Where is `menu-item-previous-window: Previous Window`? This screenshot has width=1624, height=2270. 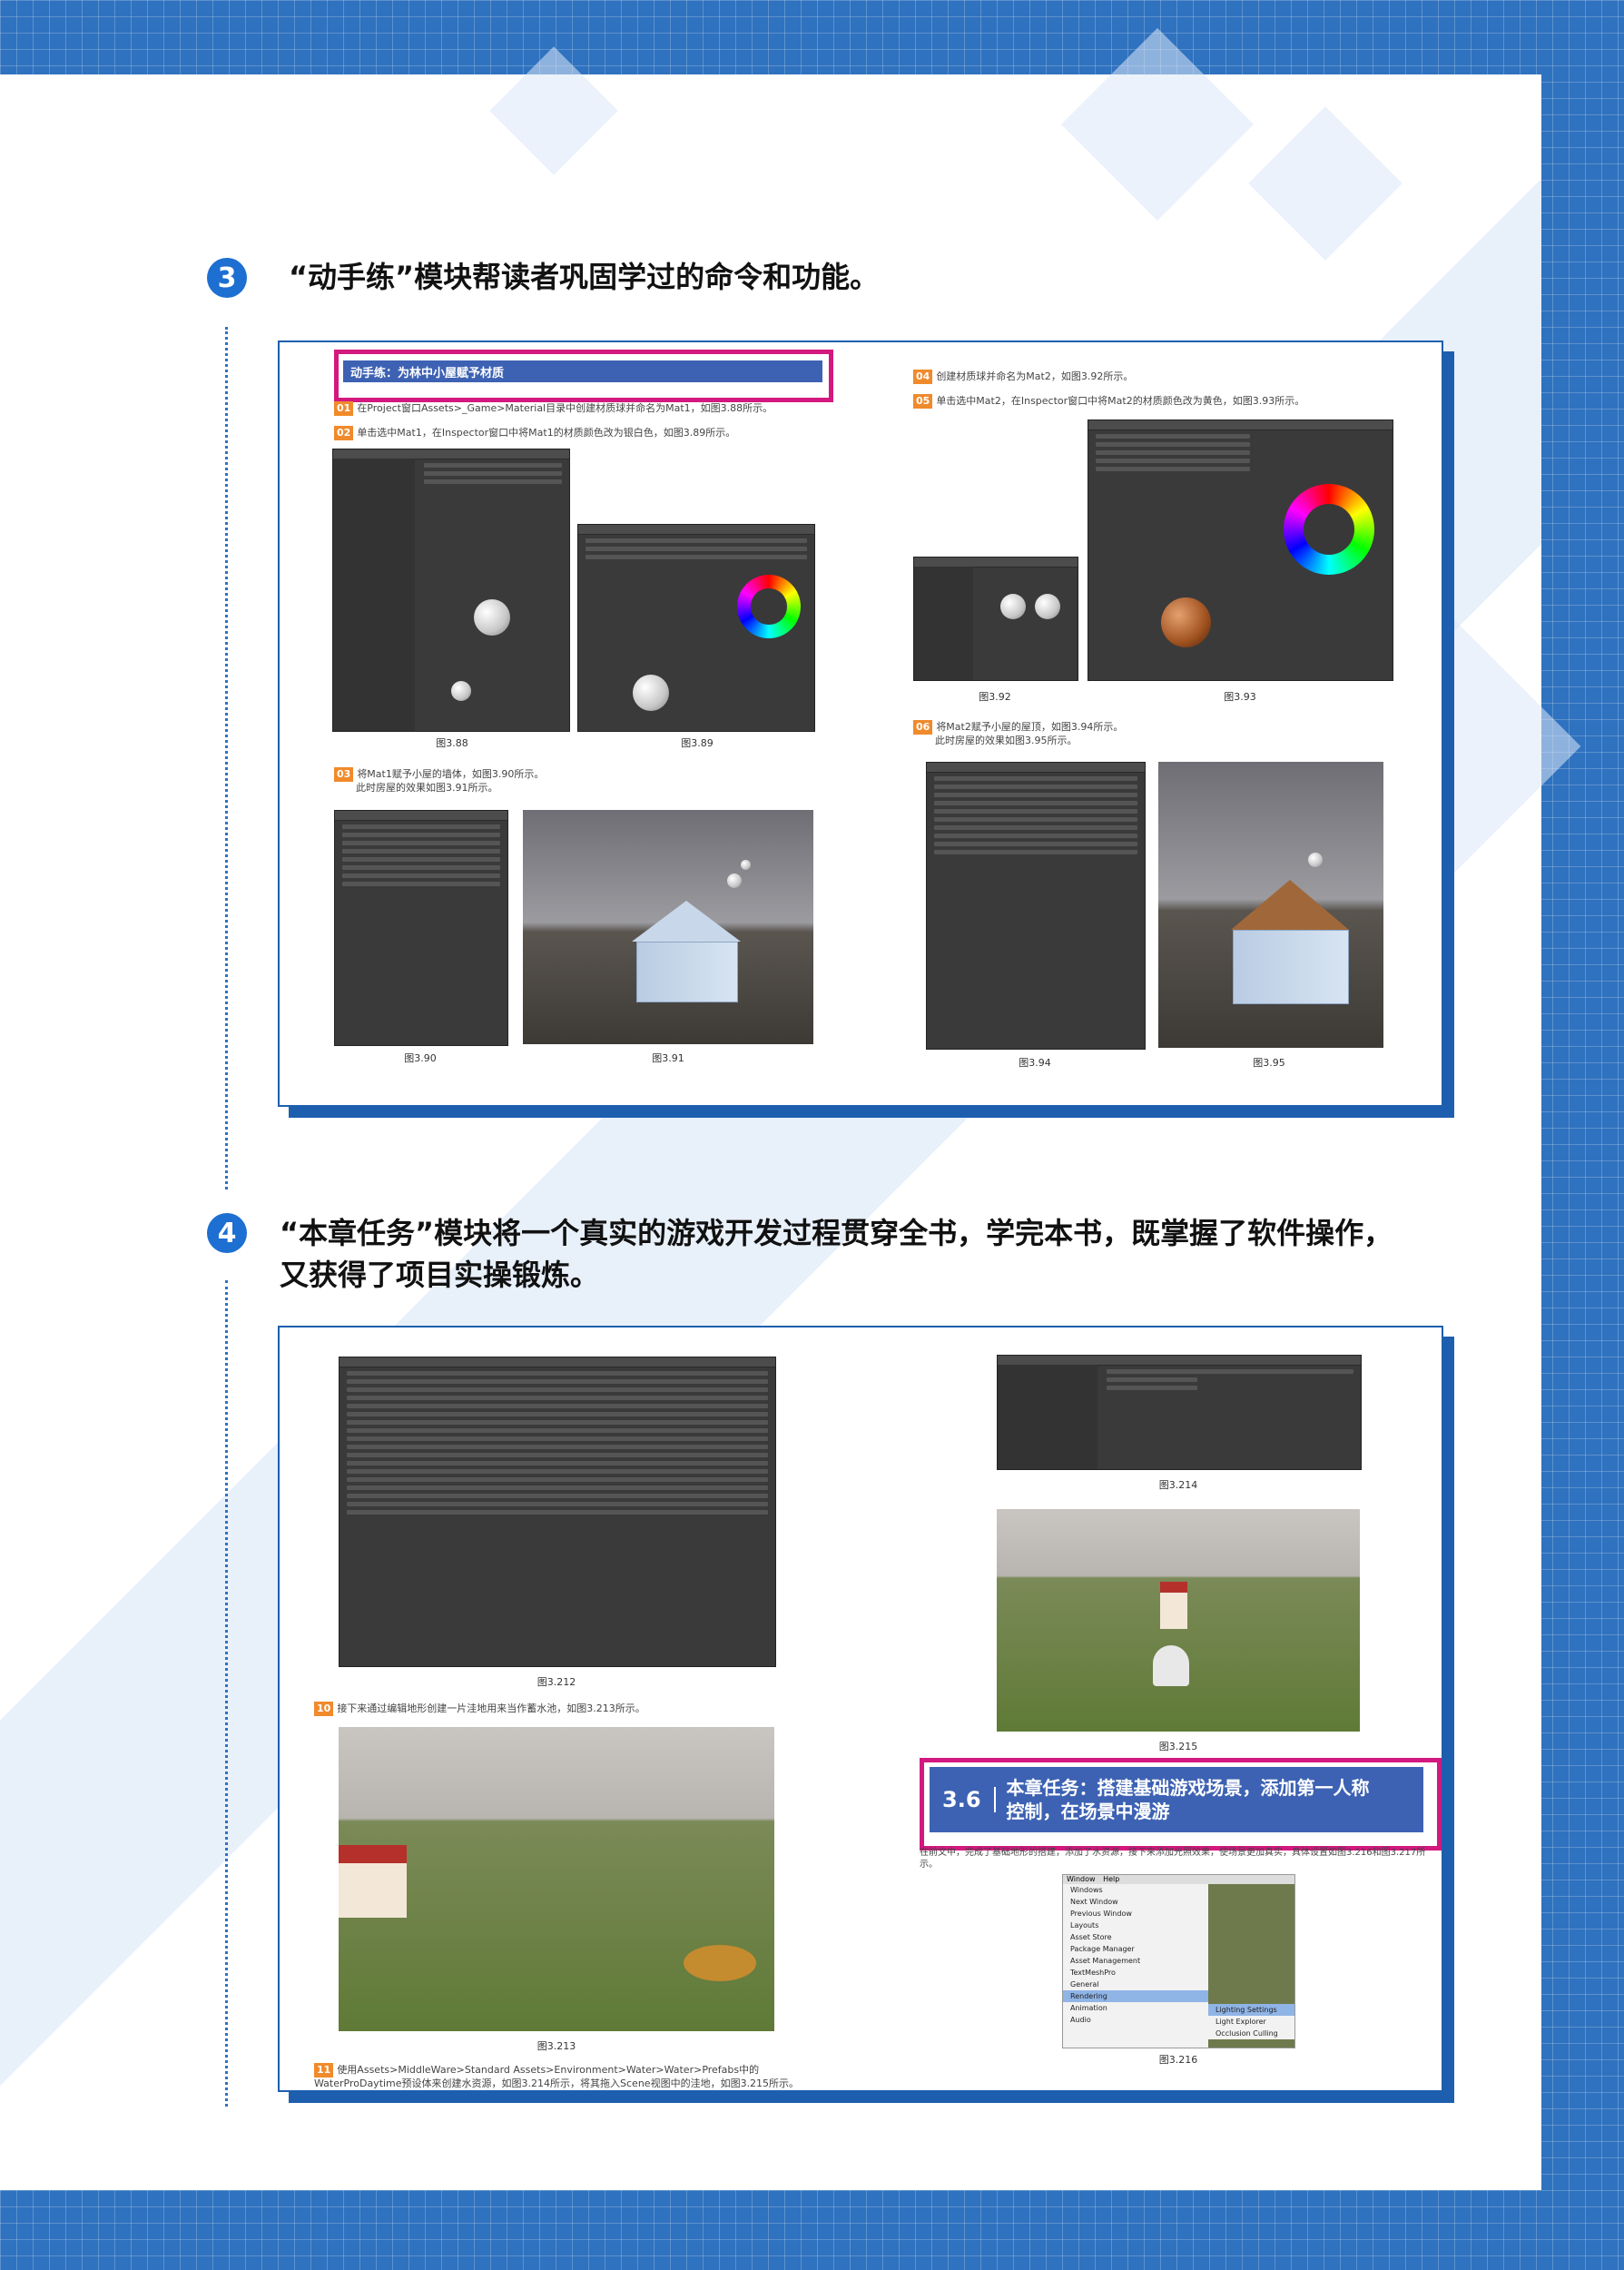
menu-item-previous-window: Previous Window is located at coordinates (1135, 1914).